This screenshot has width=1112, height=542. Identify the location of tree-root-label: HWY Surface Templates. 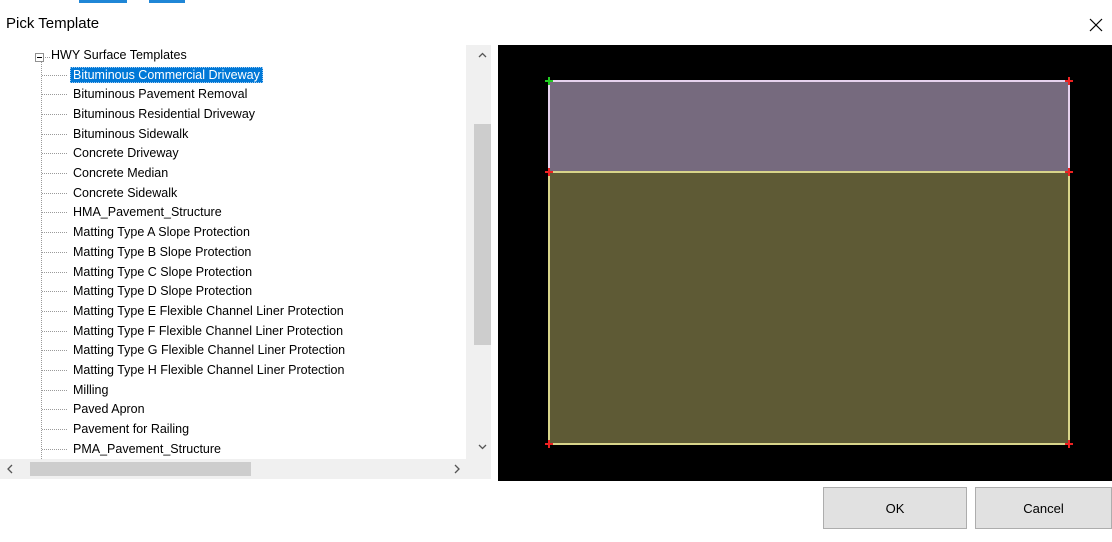
(119, 55).